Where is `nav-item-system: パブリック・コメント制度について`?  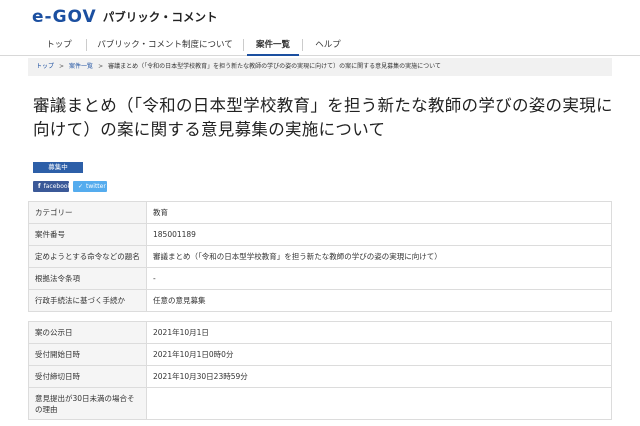 nav-item-system: パブリック・コメント制度について is located at coordinates (165, 45).